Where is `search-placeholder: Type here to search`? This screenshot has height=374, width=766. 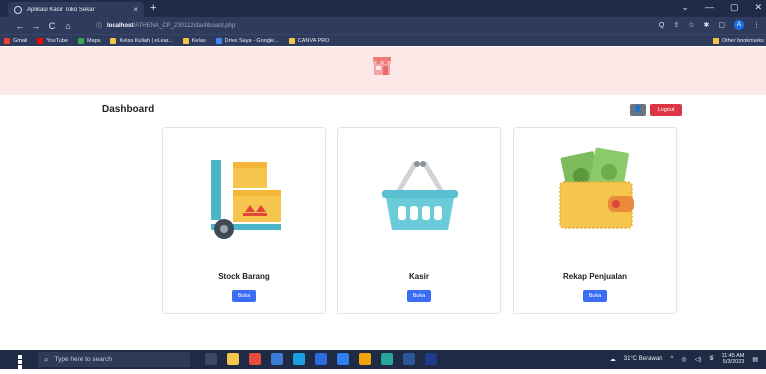
search-placeholder: Type here to search is located at coordinates (83, 359).